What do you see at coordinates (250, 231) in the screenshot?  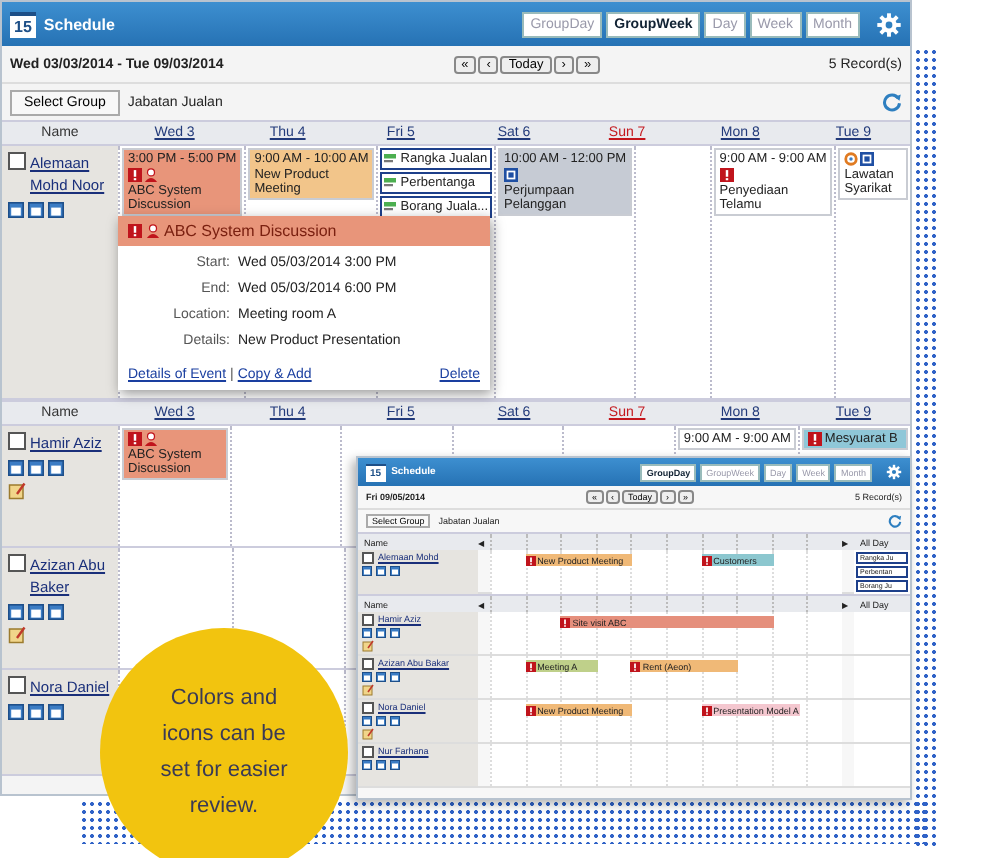 I see `popup-title: ABC System Discussion` at bounding box center [250, 231].